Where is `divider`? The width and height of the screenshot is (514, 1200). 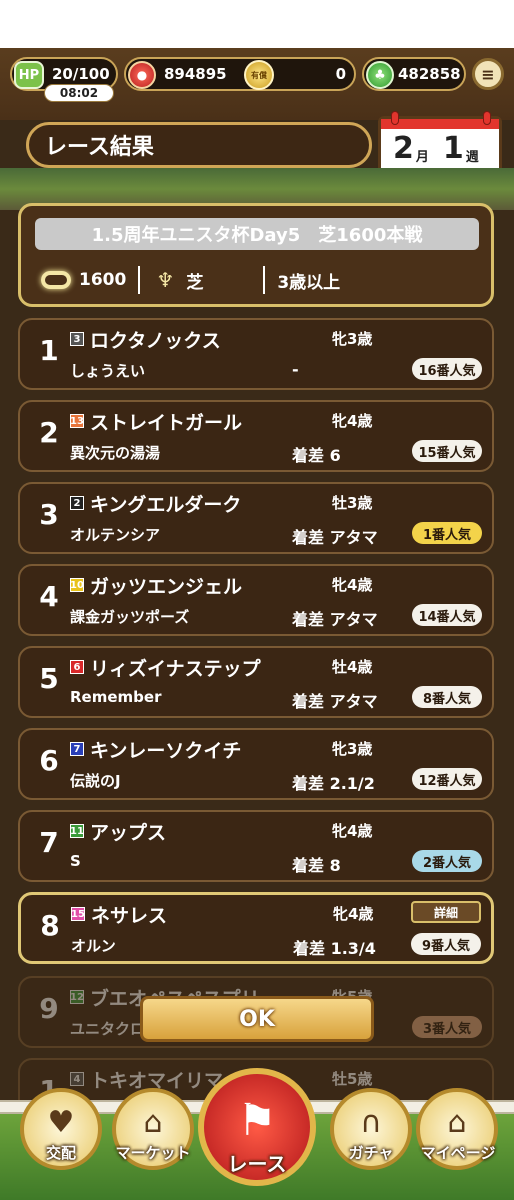
divider is located at coordinates (139, 280).